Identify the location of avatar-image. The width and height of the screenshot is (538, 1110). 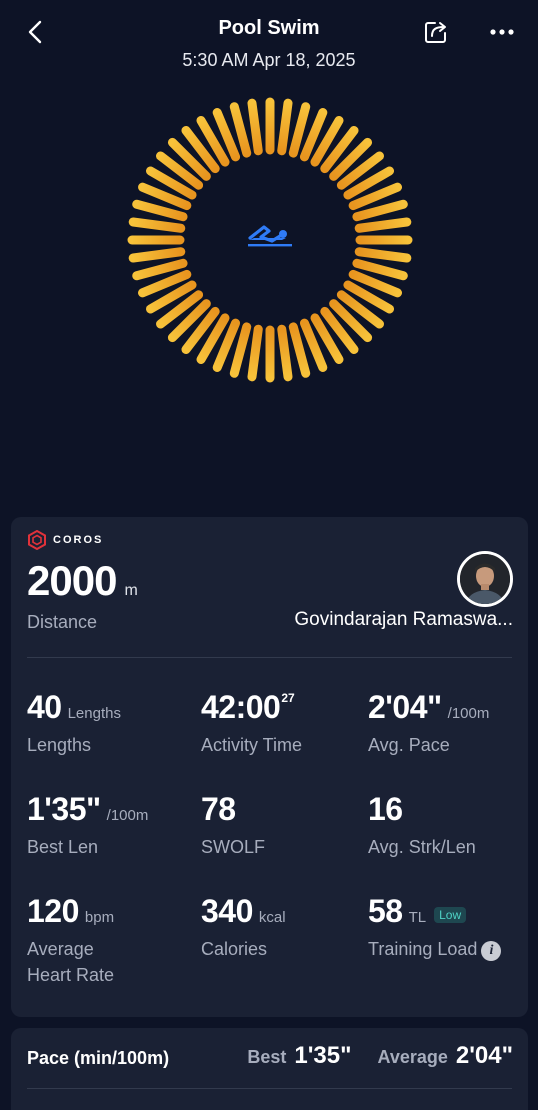
(485, 579).